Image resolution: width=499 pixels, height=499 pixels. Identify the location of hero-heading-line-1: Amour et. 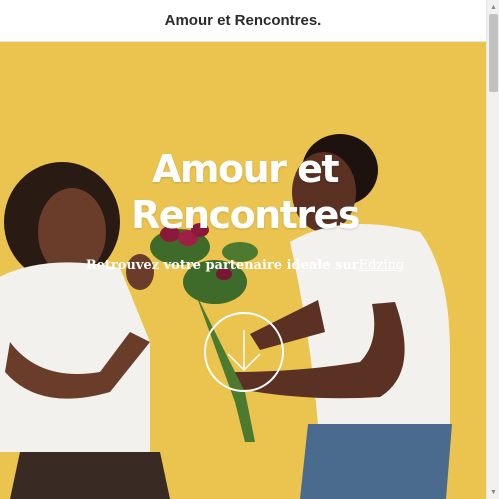
(245, 169).